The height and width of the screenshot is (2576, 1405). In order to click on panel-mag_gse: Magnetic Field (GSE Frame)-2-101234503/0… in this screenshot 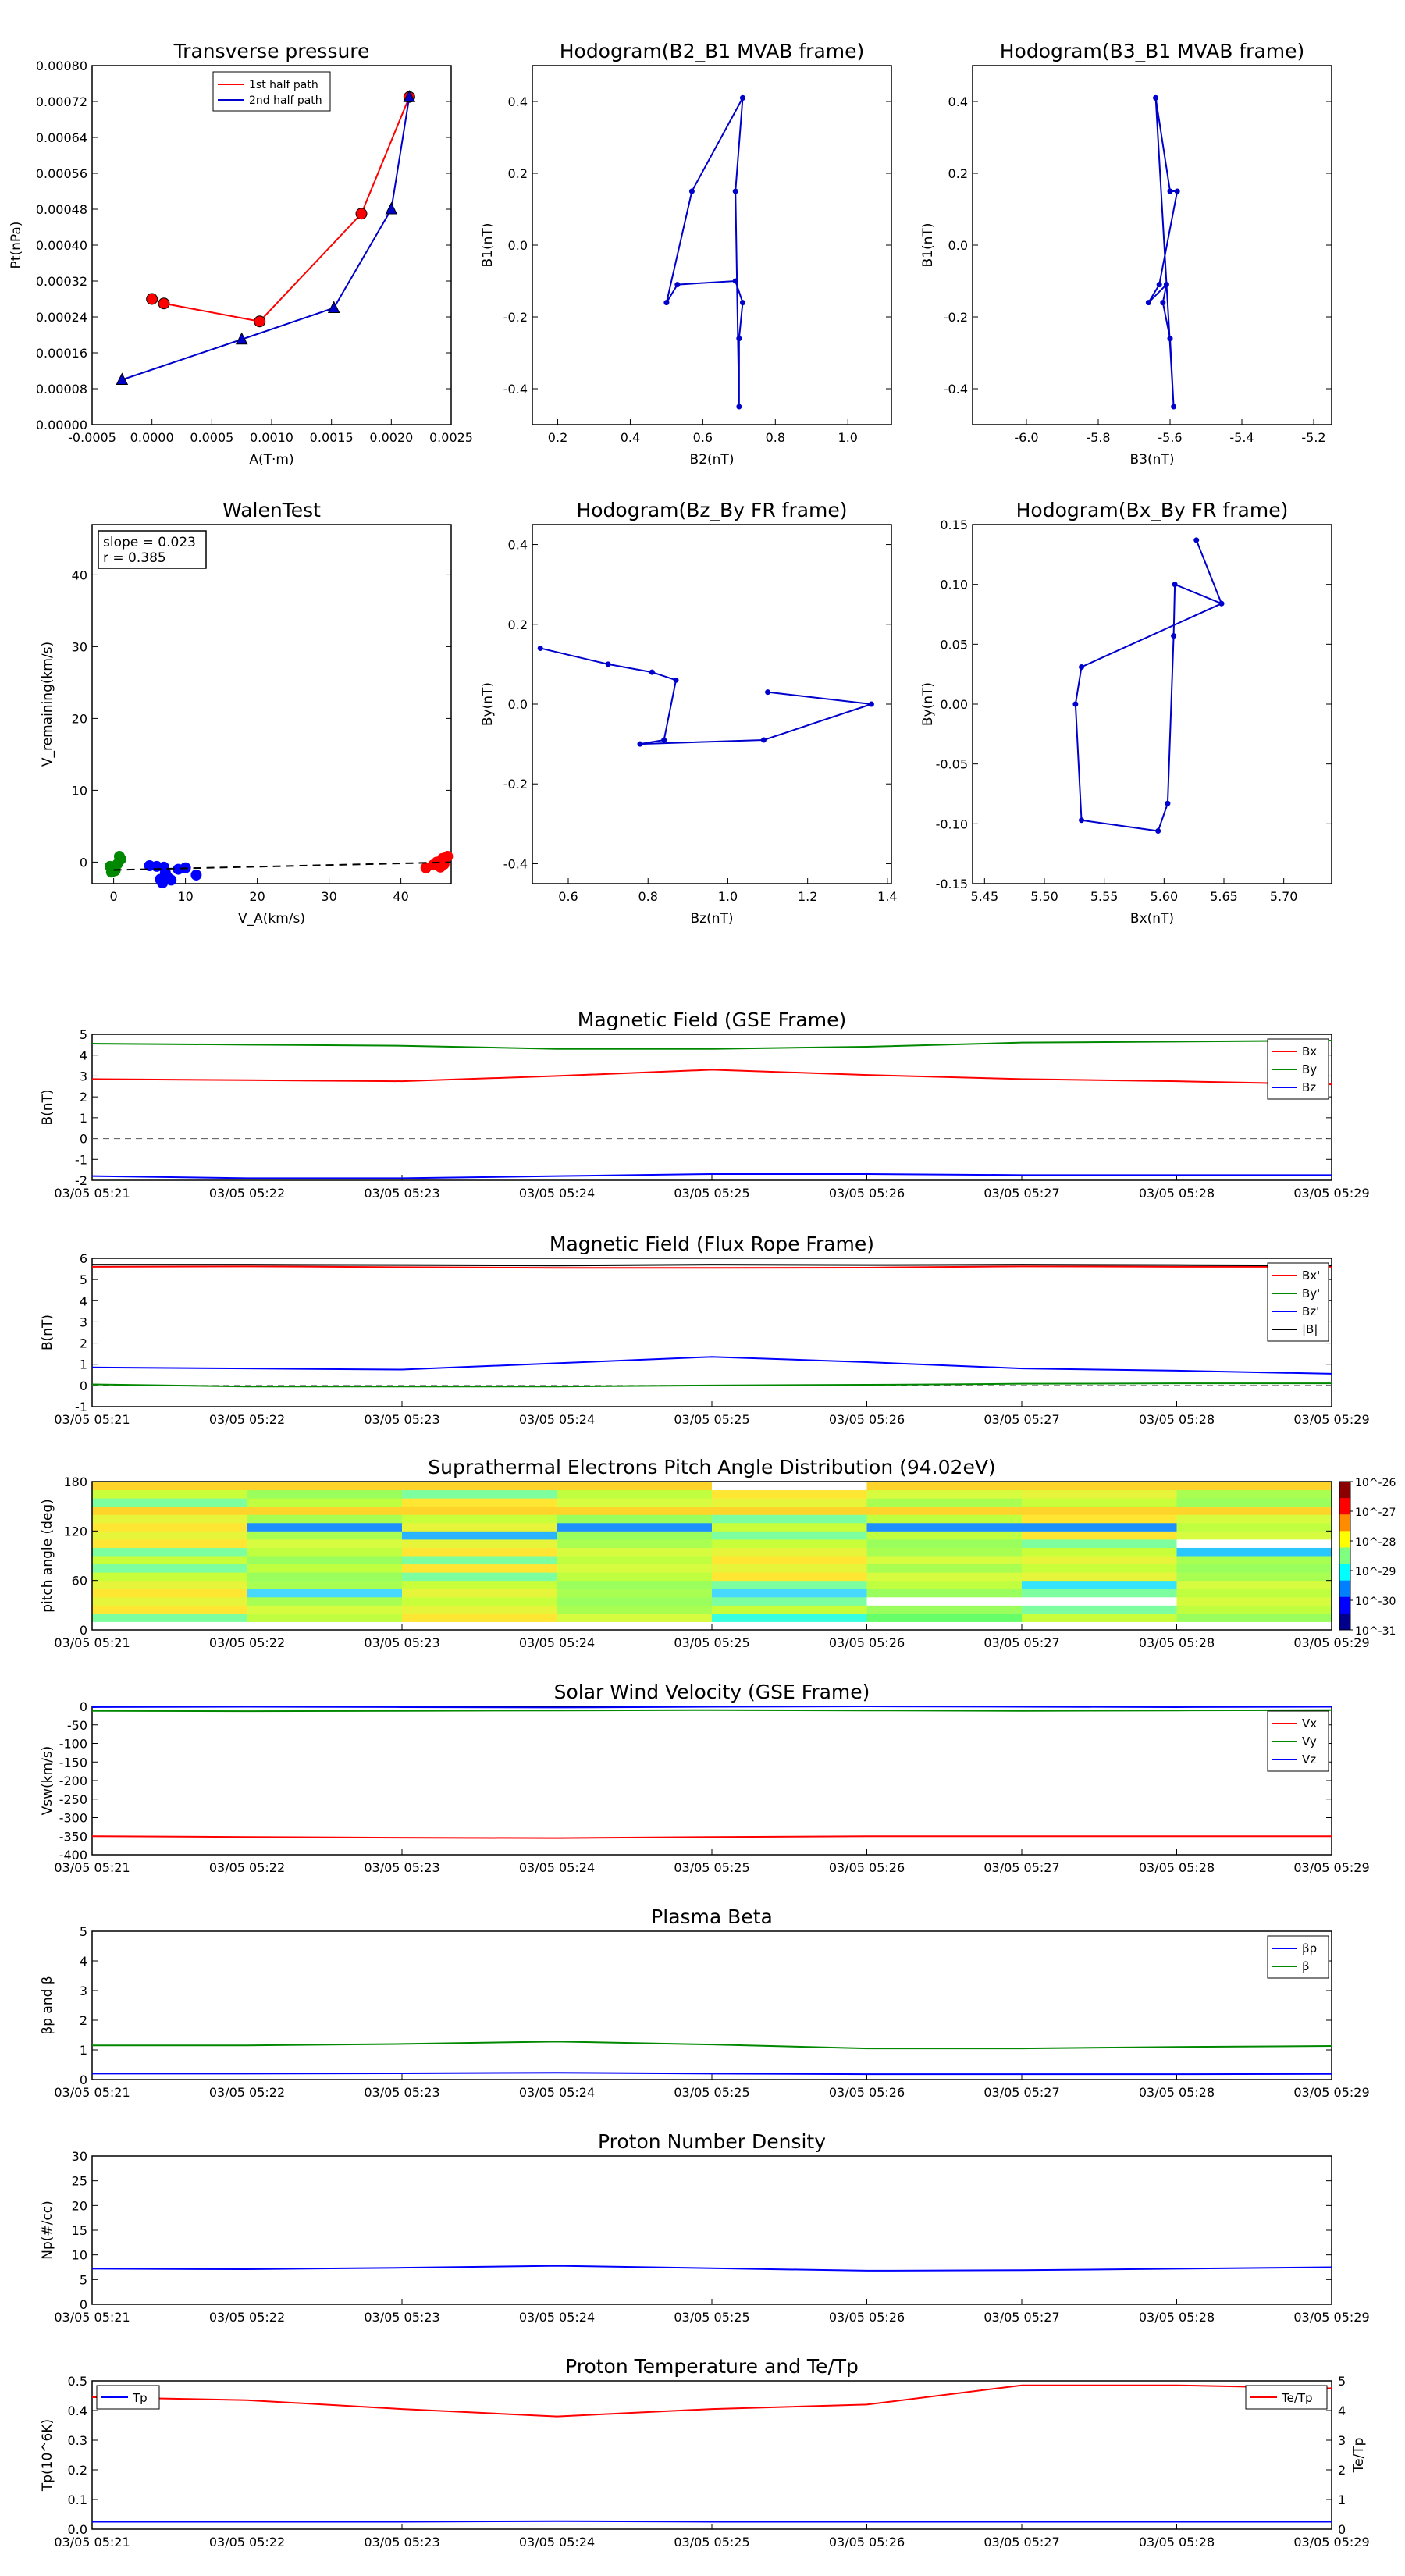, I will do `click(705, 1105)`.